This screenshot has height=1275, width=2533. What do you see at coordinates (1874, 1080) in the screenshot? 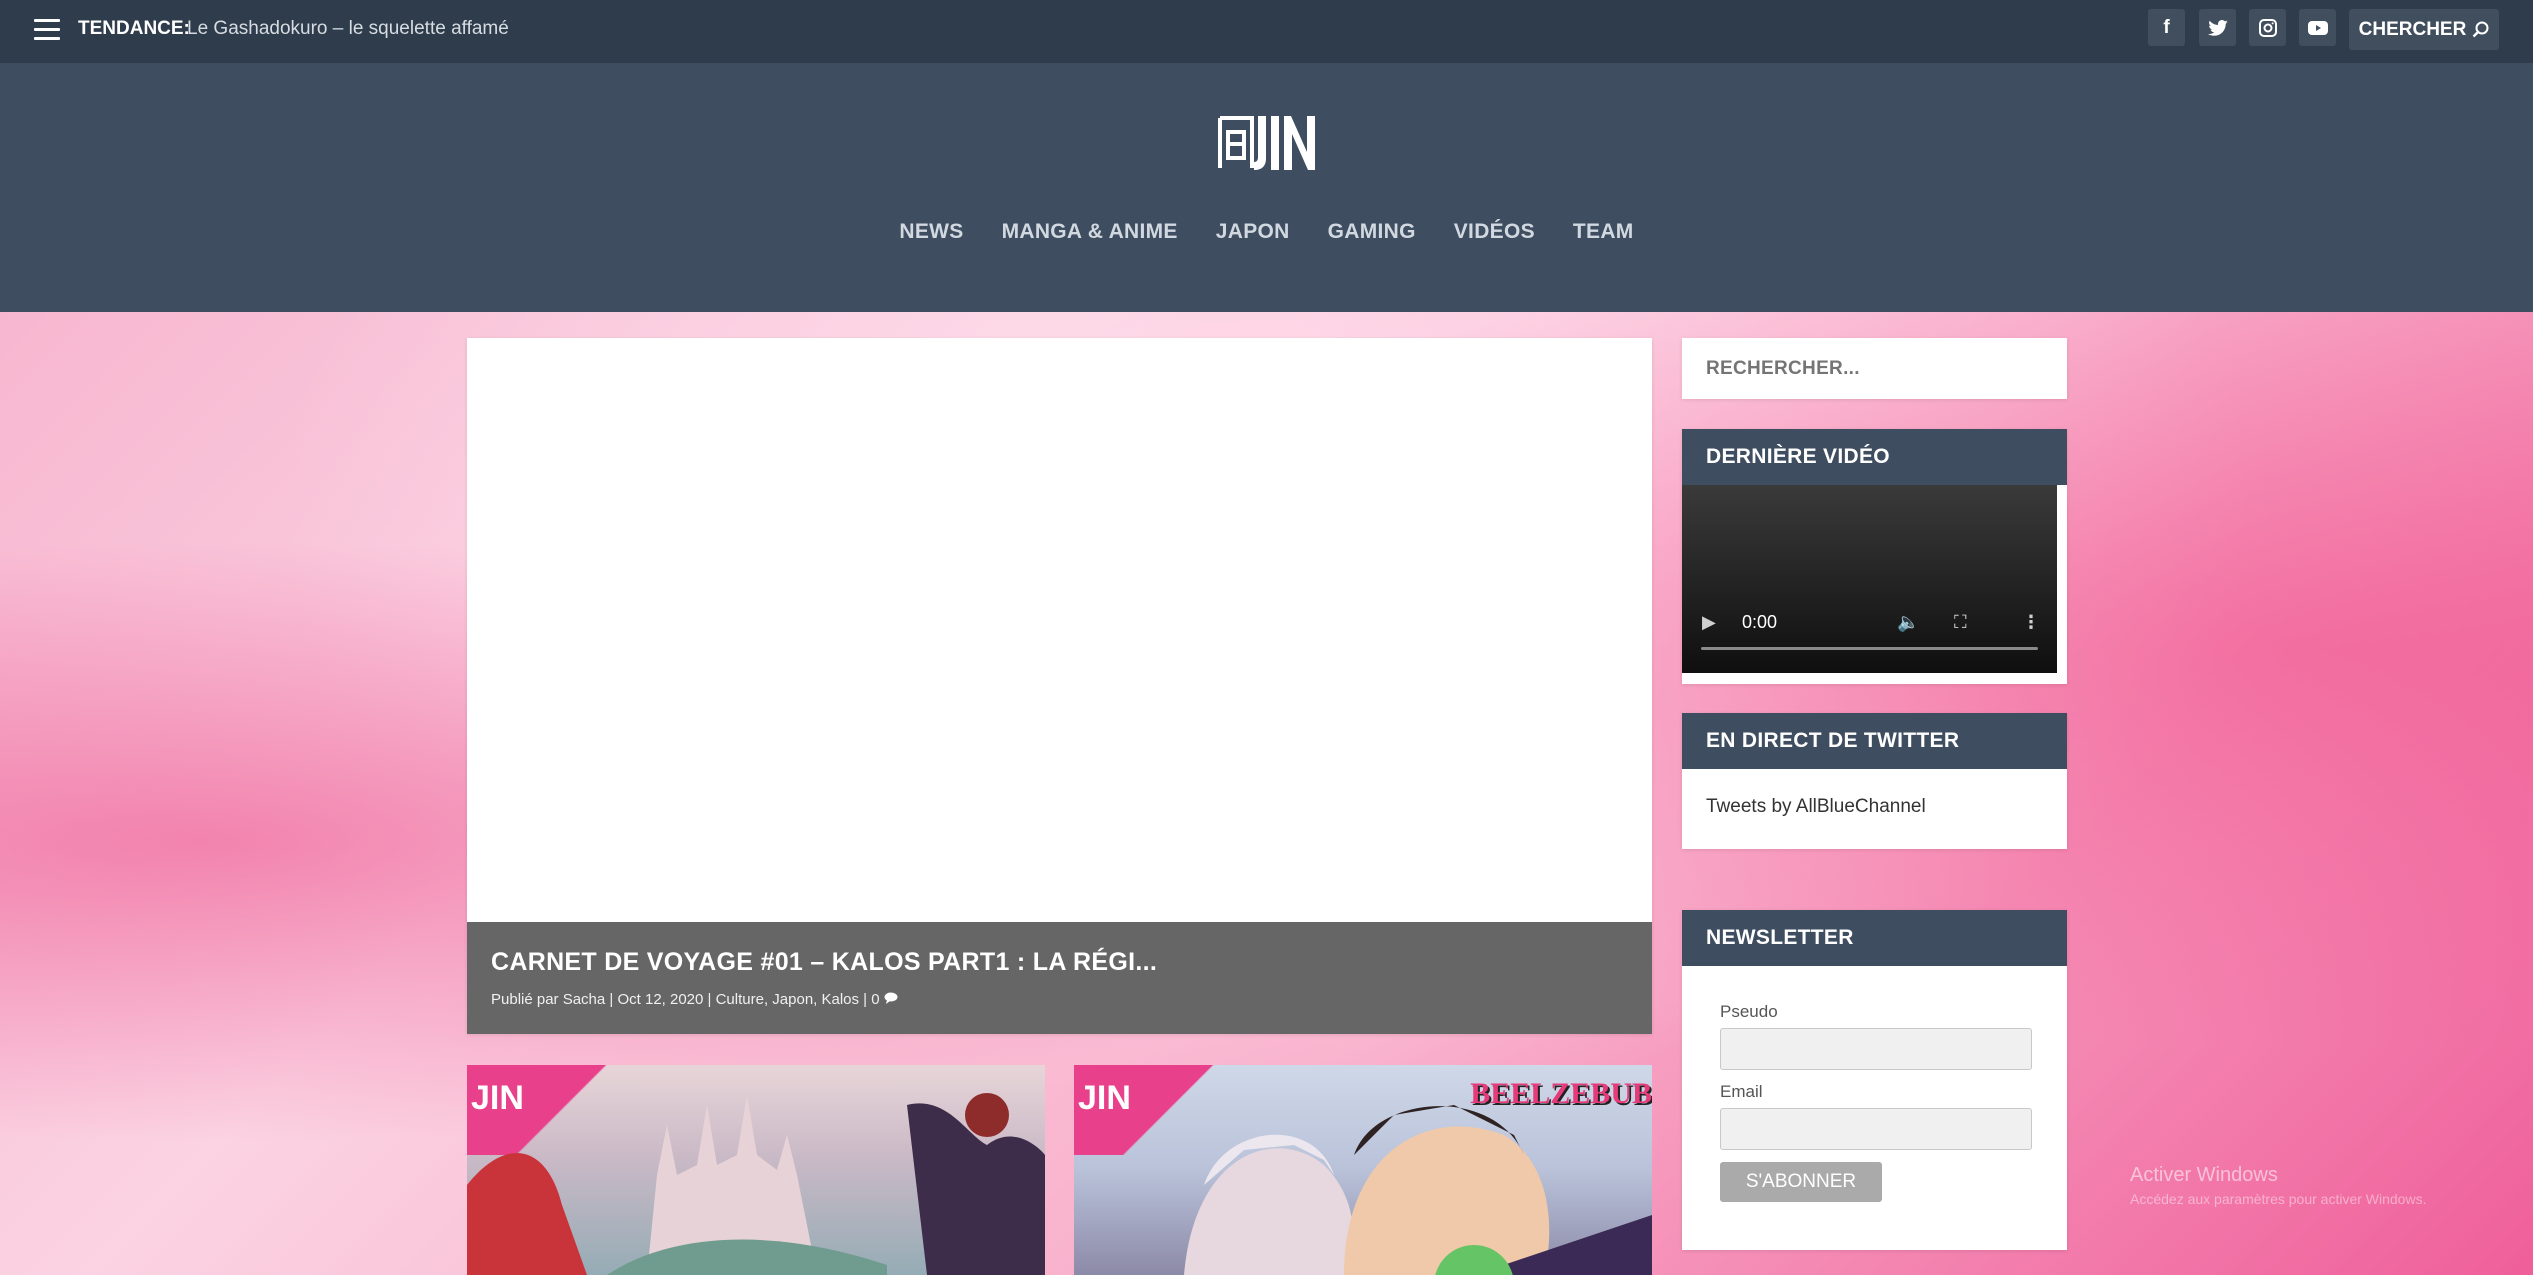
I see `newsletter-widget: NEWSLETTER Pseudo Email S'ABONNER` at bounding box center [1874, 1080].